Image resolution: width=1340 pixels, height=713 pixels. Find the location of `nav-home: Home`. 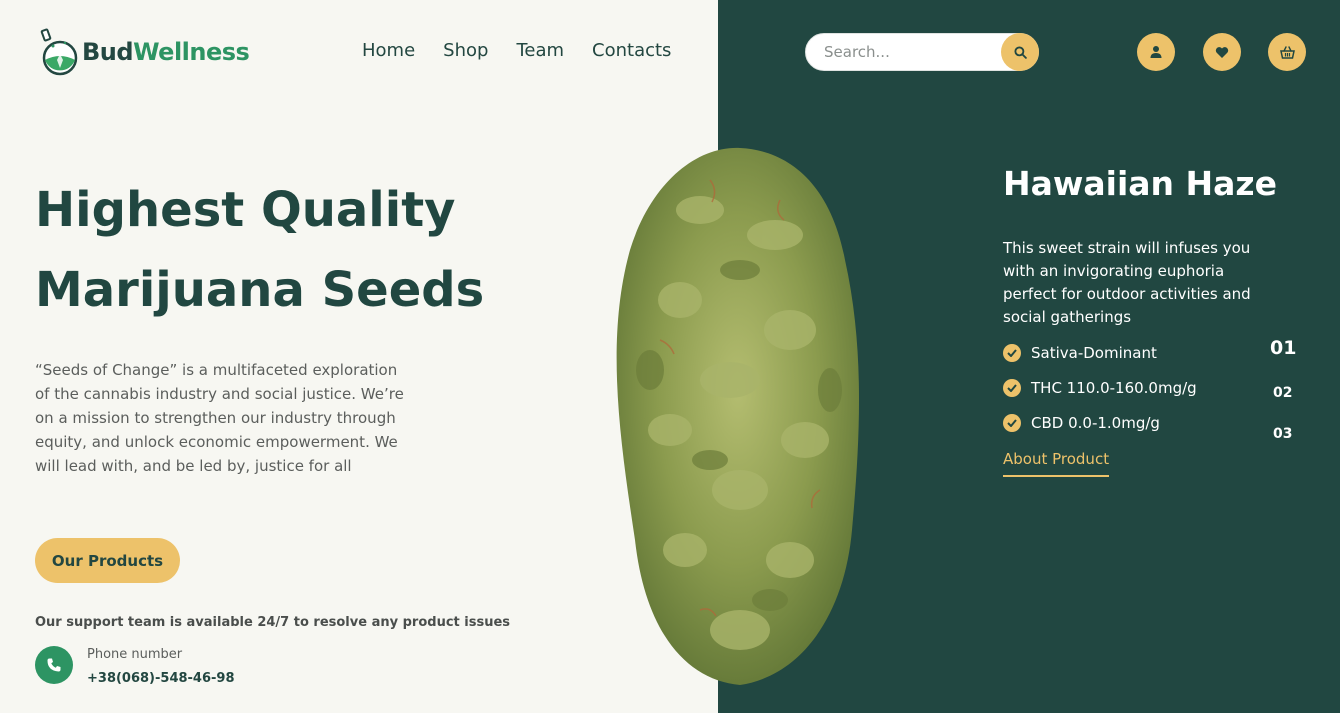

nav-home: Home is located at coordinates (388, 50).